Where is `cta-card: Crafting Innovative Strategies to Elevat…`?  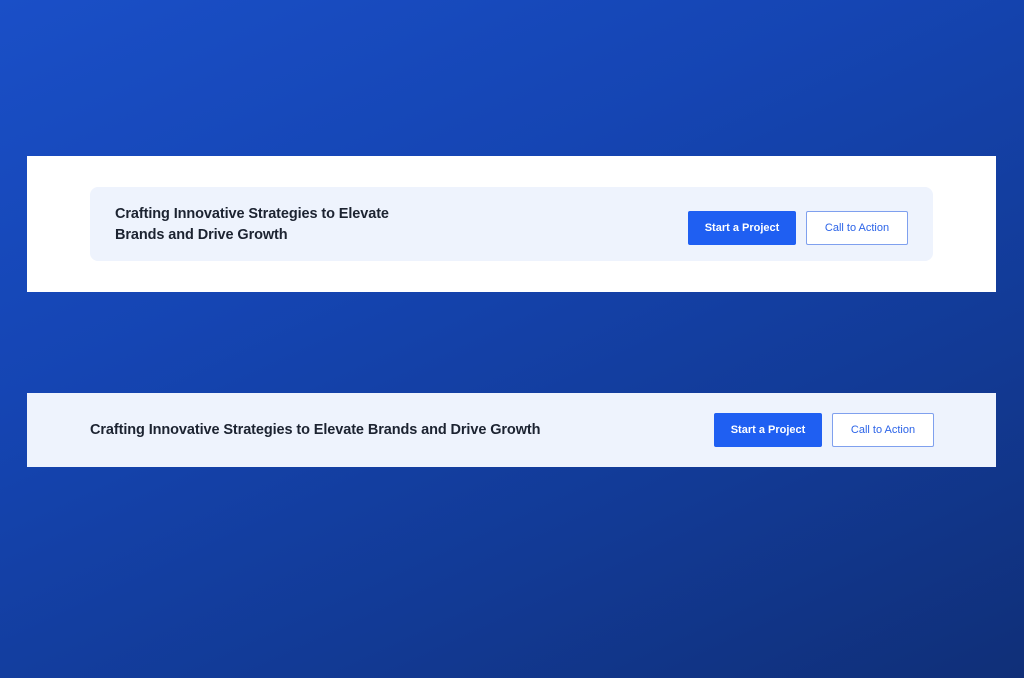
cta-card: Crafting Innovative Strategies to Elevat… is located at coordinates (511, 224).